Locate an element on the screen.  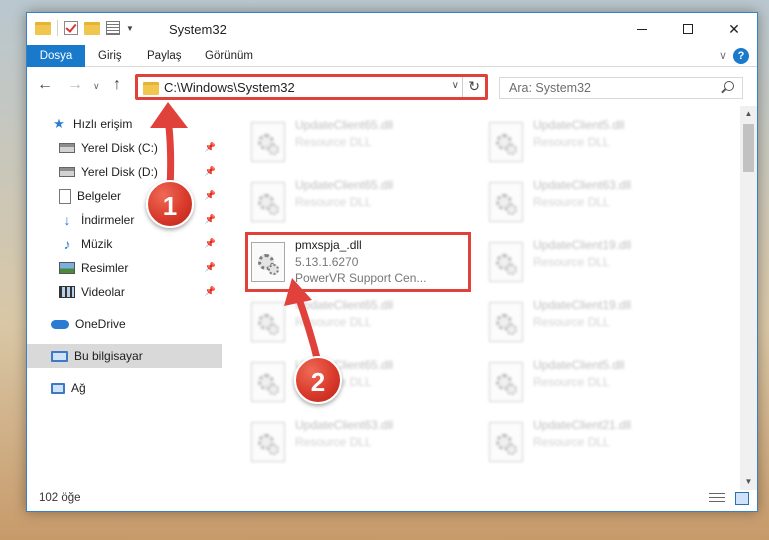
sidebar-item-disk-d: Yerel Disk (D:) 📌 is located at coordinates (140, 172).